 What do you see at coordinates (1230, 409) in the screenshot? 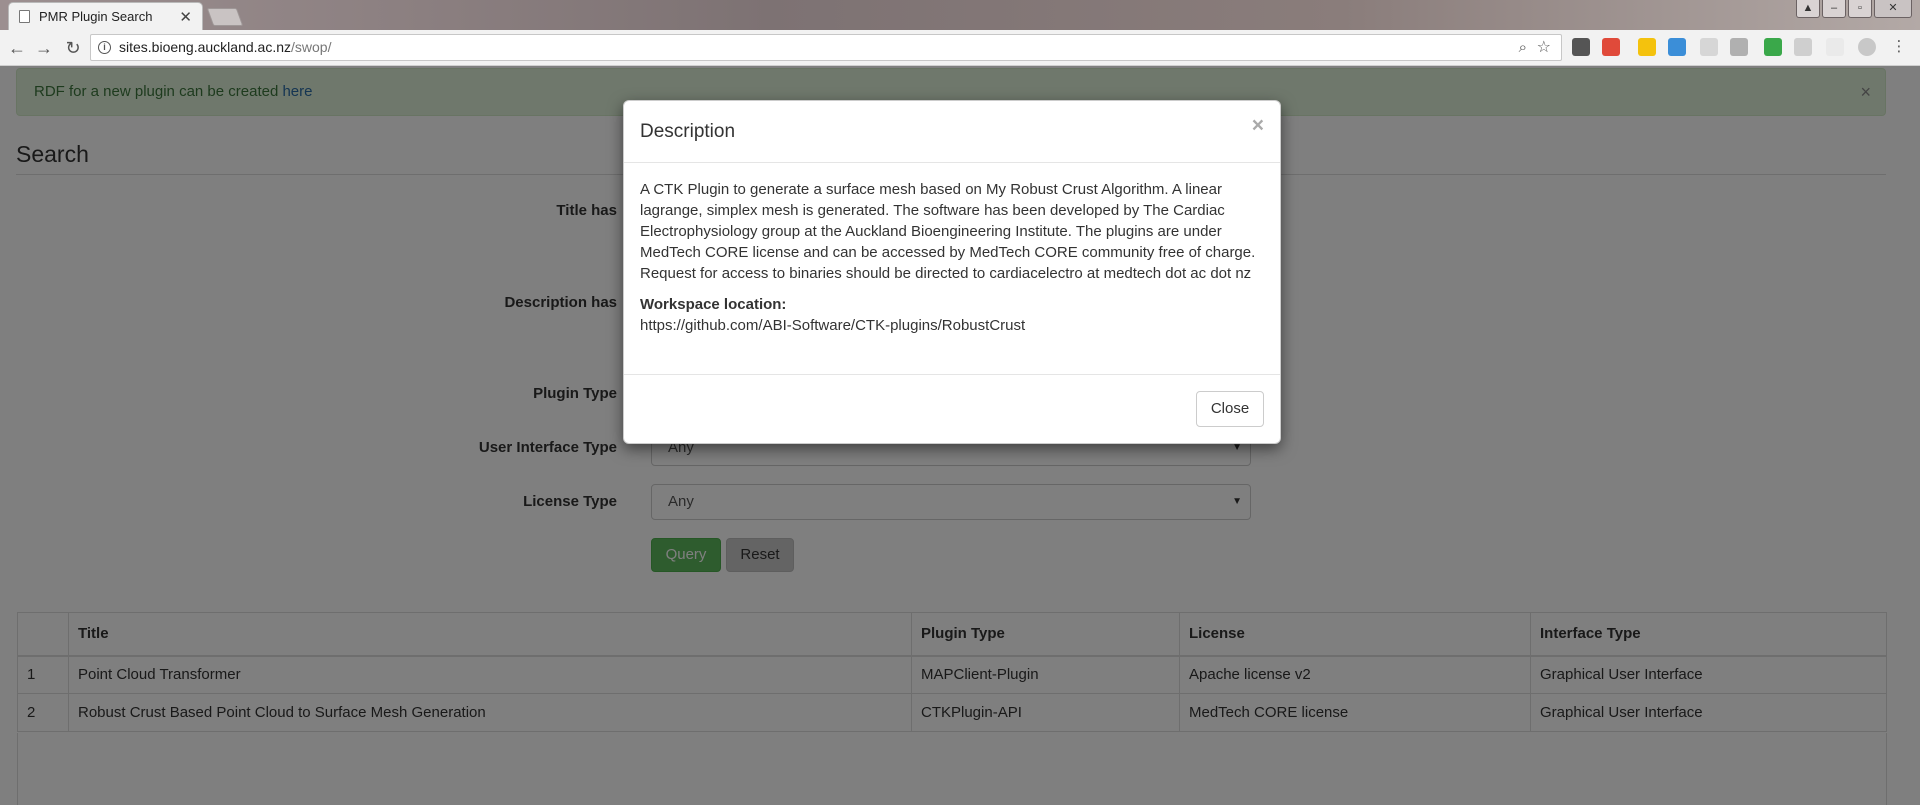
I see `close-button: Close` at bounding box center [1230, 409].